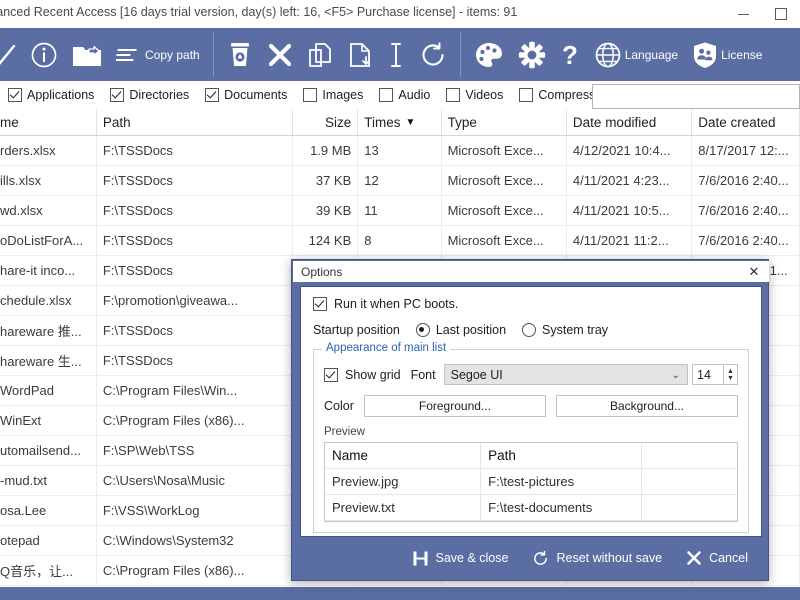 Image resolution: width=800 pixels, height=600 pixels. I want to click on rename-button, so click(396, 54).